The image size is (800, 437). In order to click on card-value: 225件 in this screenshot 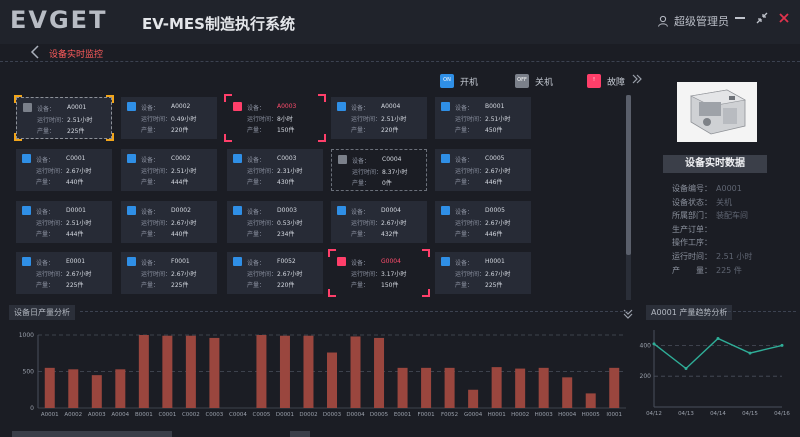, I will do `click(75, 285)`.